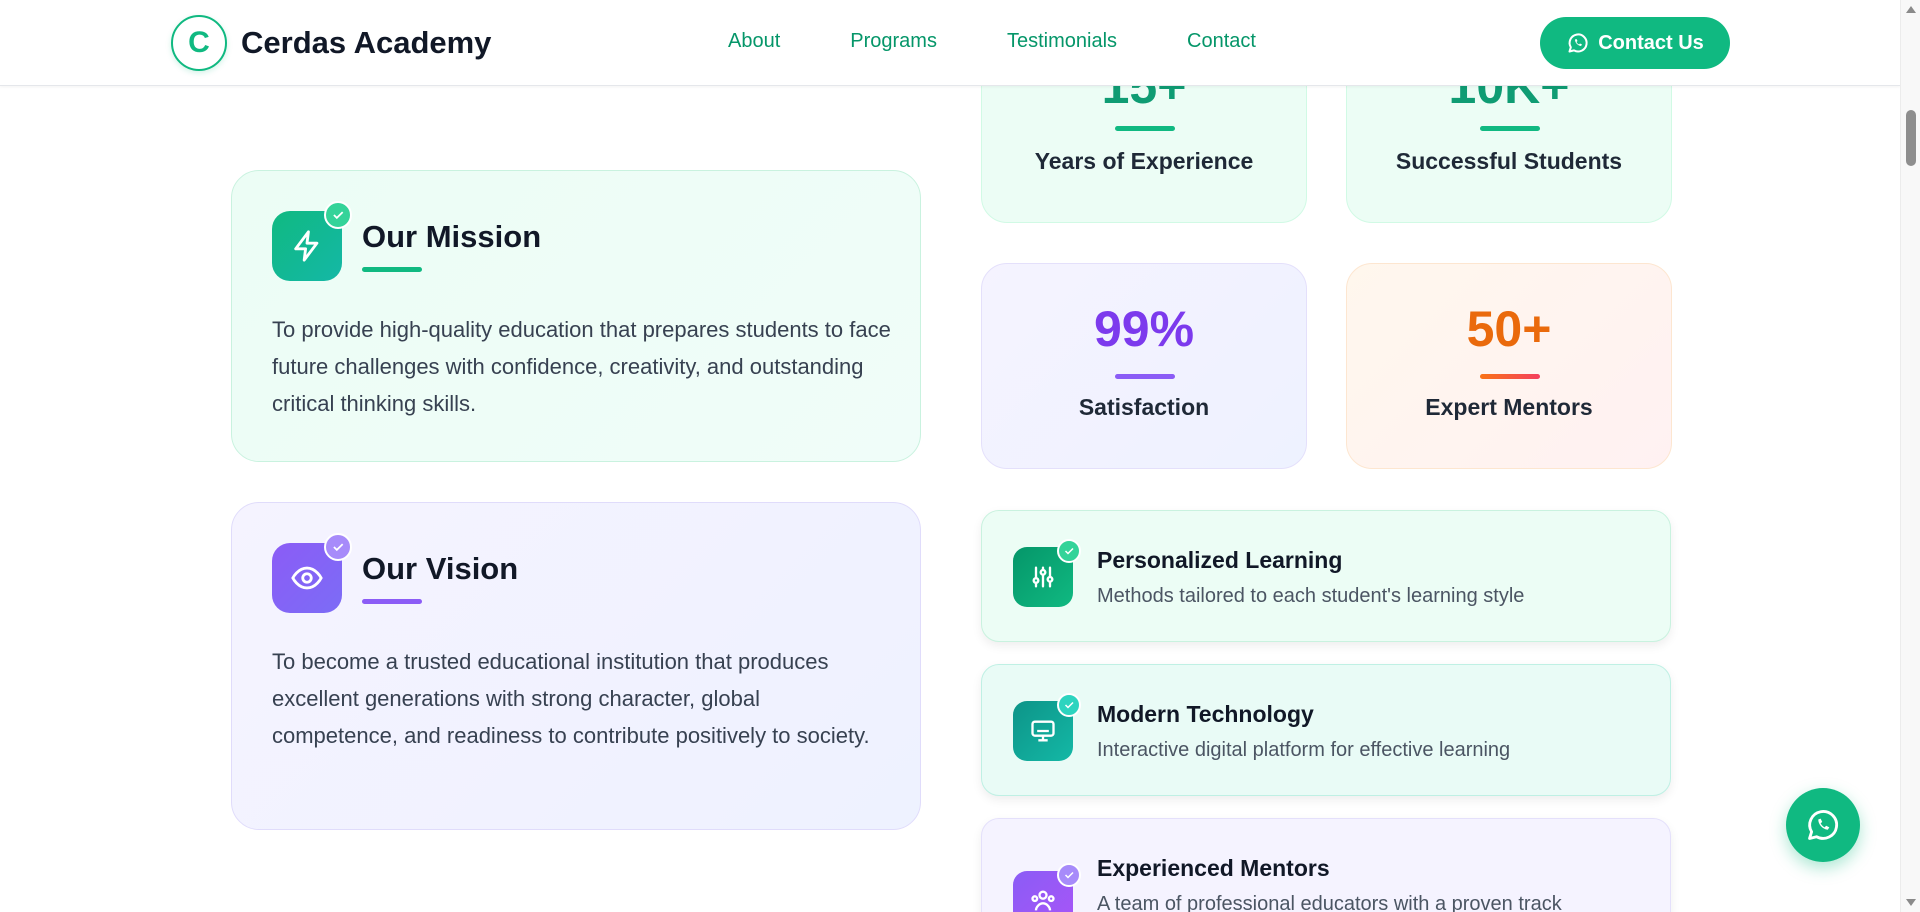  What do you see at coordinates (1043, 731) in the screenshot?
I see `monitor-icon` at bounding box center [1043, 731].